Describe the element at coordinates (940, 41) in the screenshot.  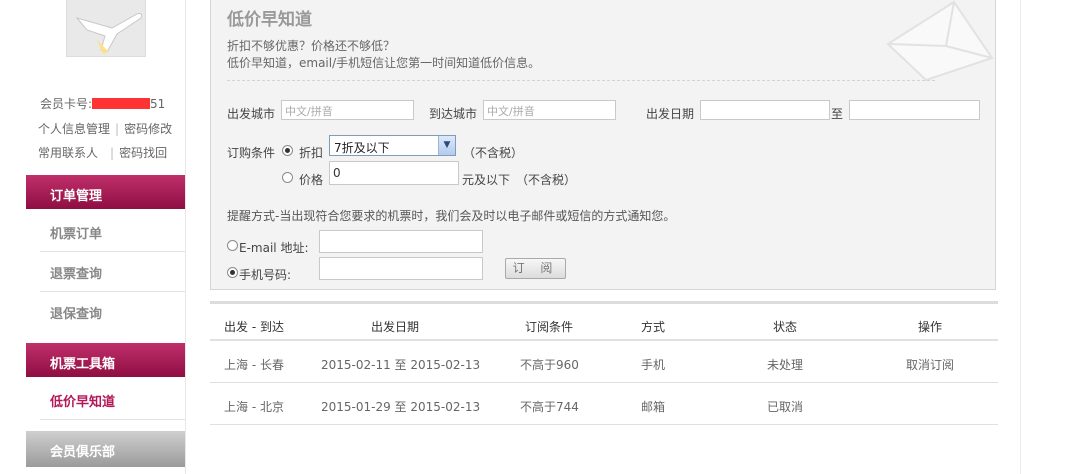
I see `envelope-icon` at that location.